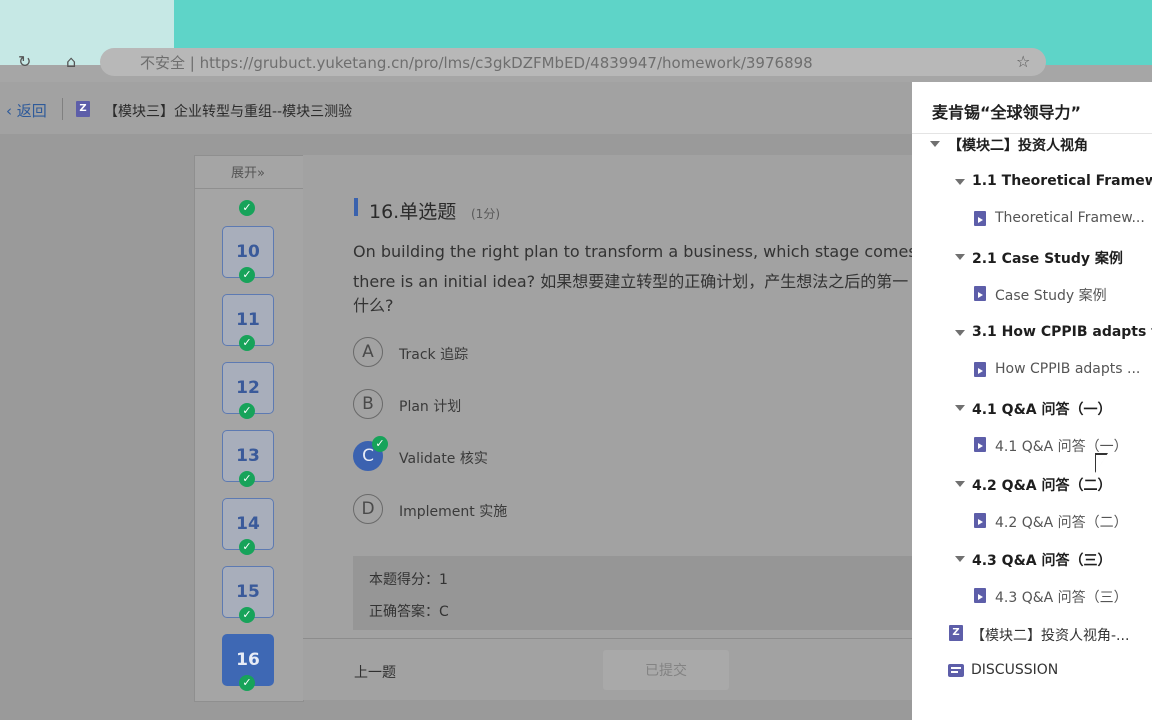 This screenshot has width=1152, height=720. I want to click on home-icon: ⌂, so click(71, 61).